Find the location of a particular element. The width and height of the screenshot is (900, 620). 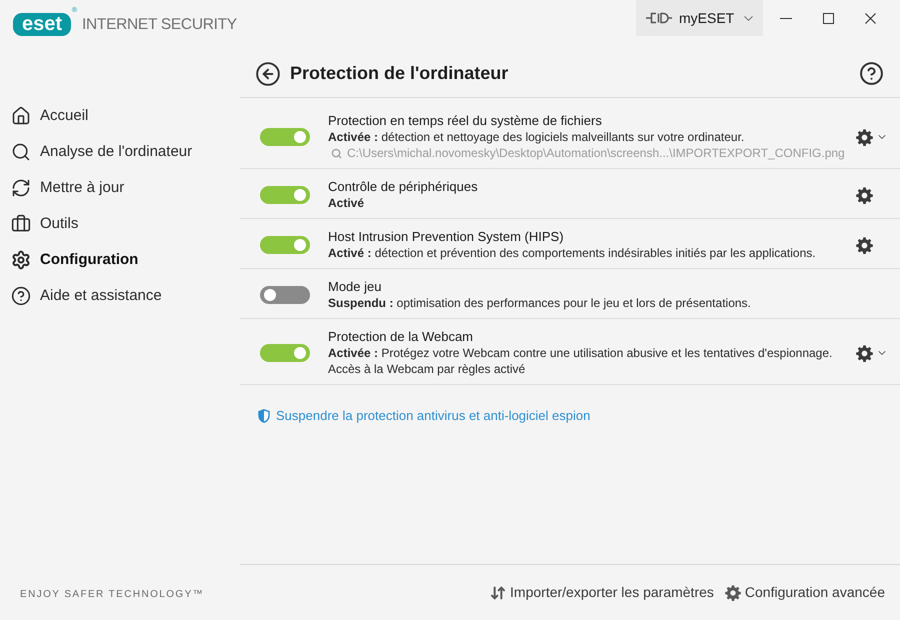

sidebar-item: Accueil is located at coordinates (120, 116).